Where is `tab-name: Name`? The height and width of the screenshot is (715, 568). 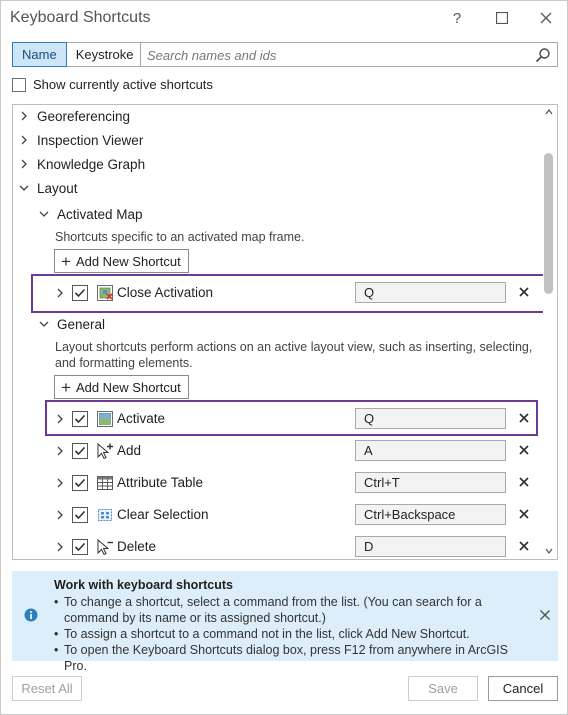
tab-name: Name is located at coordinates (39, 54).